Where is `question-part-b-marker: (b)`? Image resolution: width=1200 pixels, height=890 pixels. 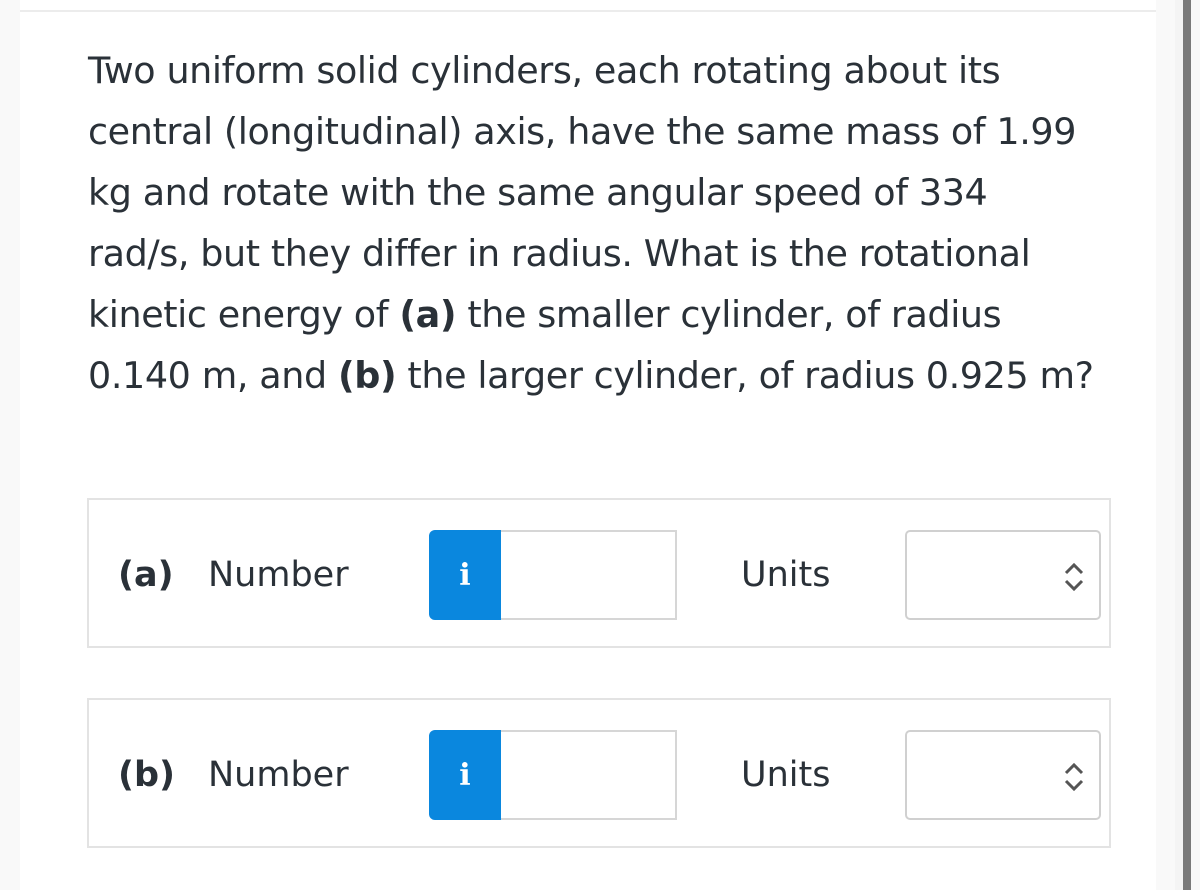 question-part-b-marker: (b) is located at coordinates (367, 375).